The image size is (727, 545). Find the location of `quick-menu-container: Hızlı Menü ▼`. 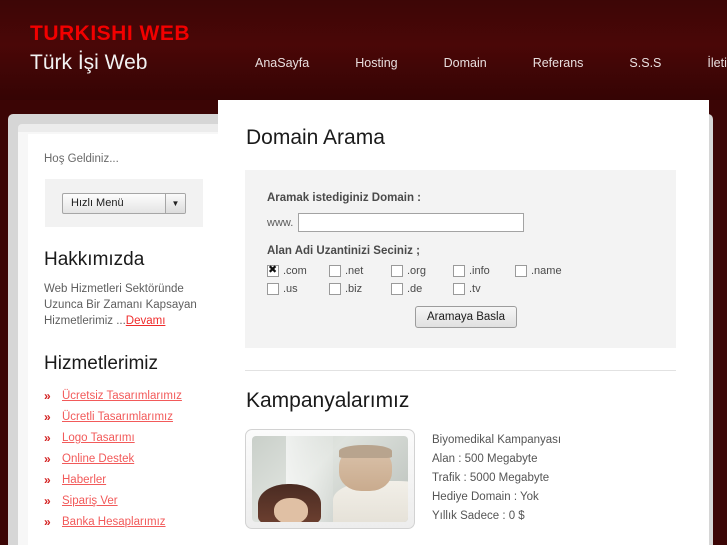

quick-menu-container: Hızlı Menü ▼ is located at coordinates (124, 203).